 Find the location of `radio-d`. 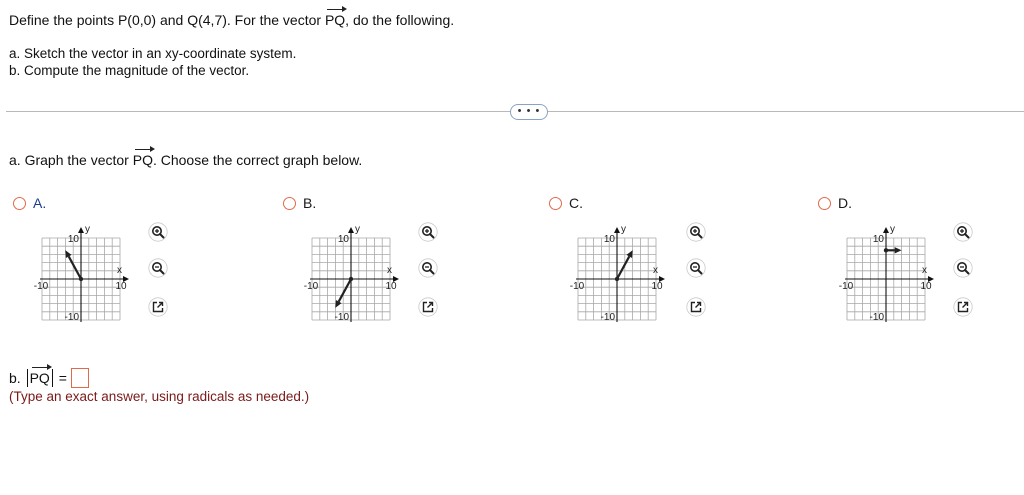

radio-d is located at coordinates (824, 203).